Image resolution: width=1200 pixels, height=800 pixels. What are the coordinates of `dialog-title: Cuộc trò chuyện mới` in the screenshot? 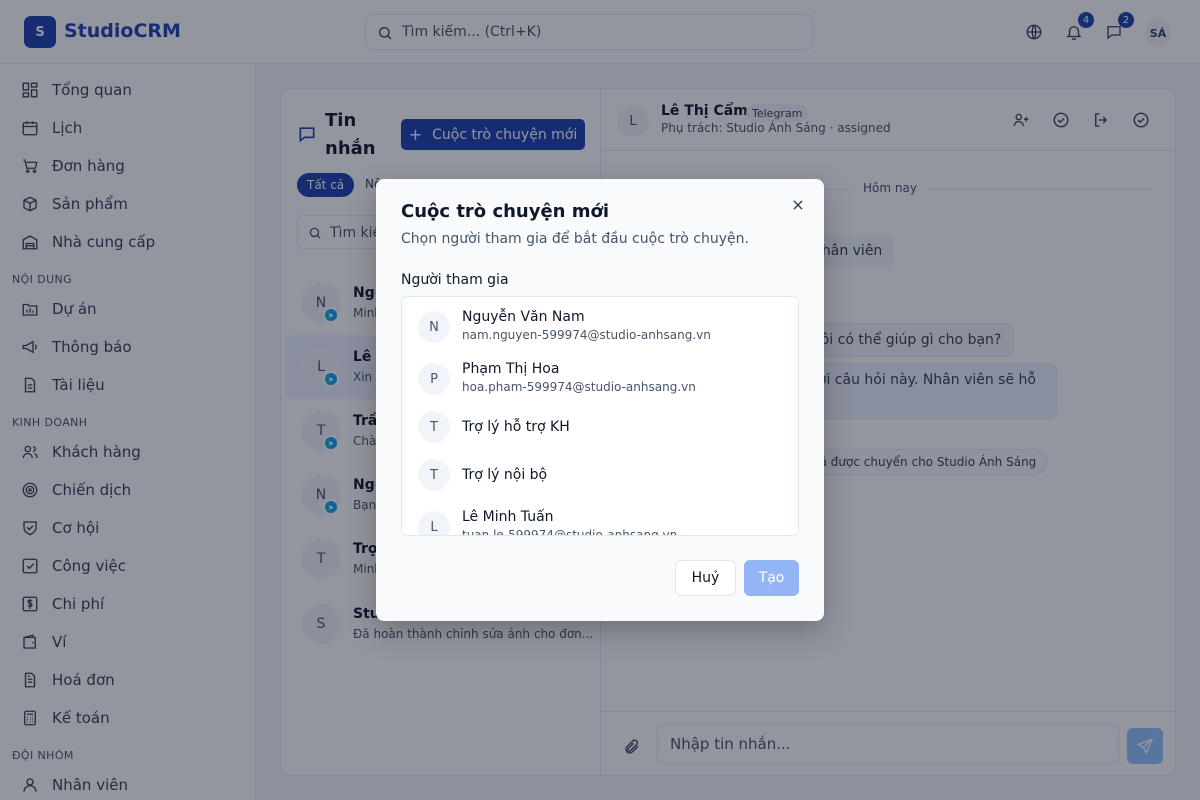 It's located at (505, 211).